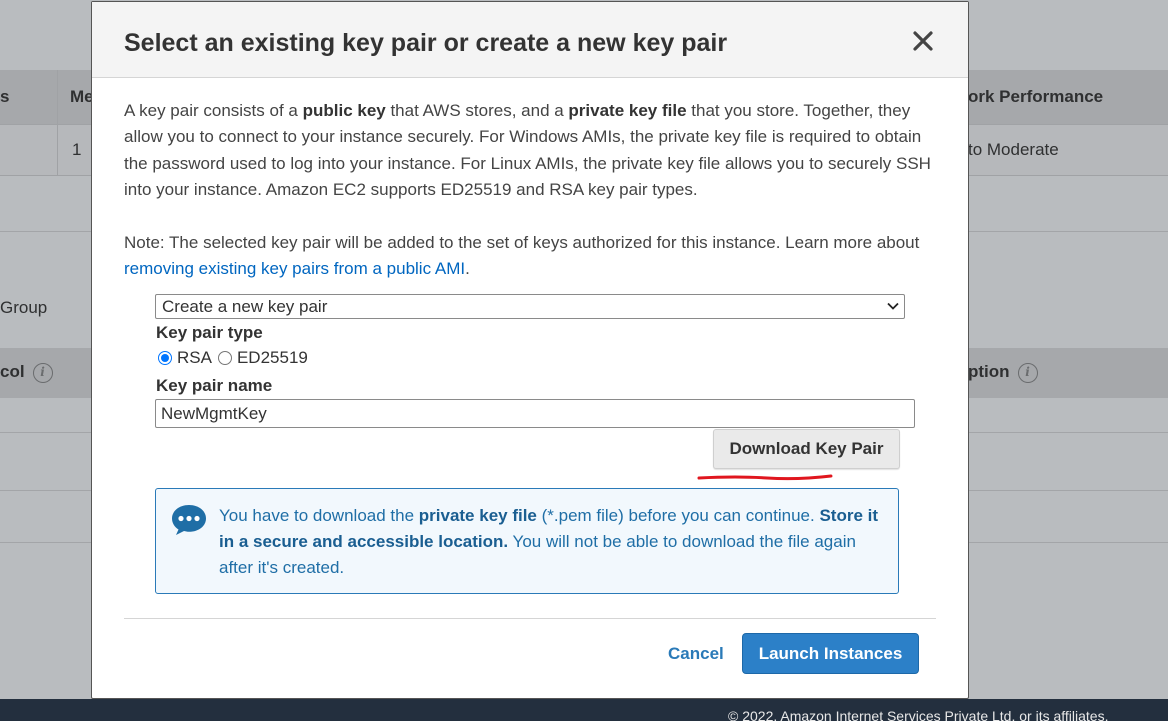 This screenshot has width=1168, height=721. What do you see at coordinates (893, 306) in the screenshot?
I see `chevron-down-icon` at bounding box center [893, 306].